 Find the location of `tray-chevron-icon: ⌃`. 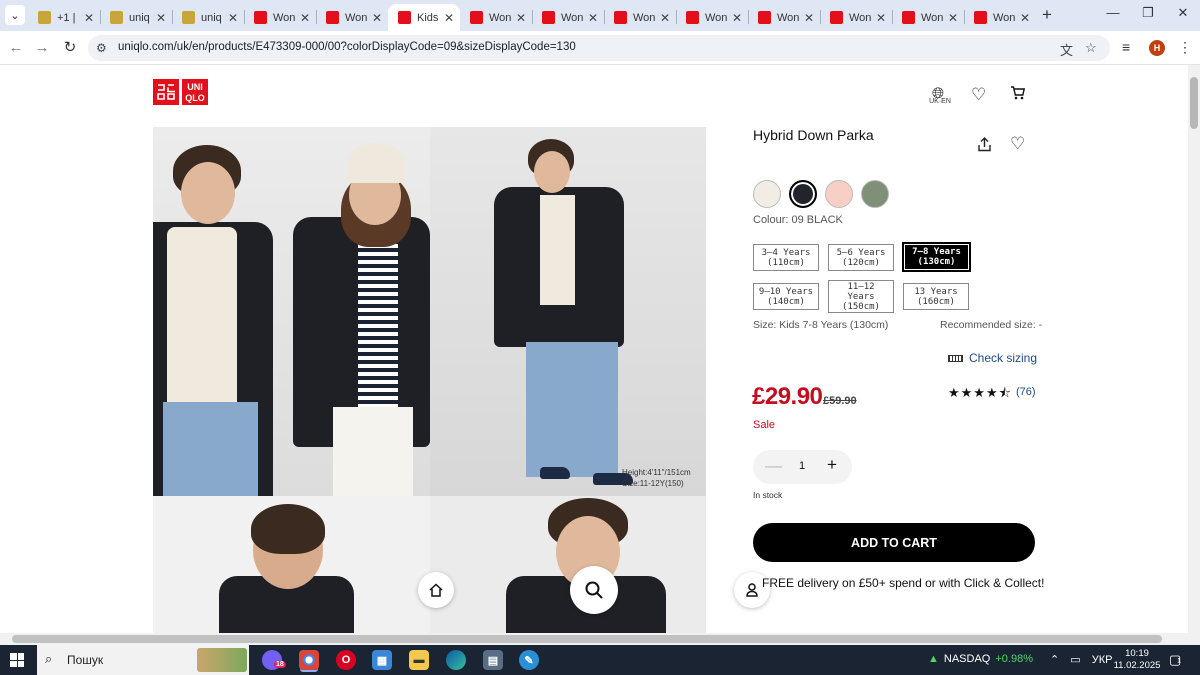

tray-chevron-icon: ⌃ is located at coordinates (1054, 660).